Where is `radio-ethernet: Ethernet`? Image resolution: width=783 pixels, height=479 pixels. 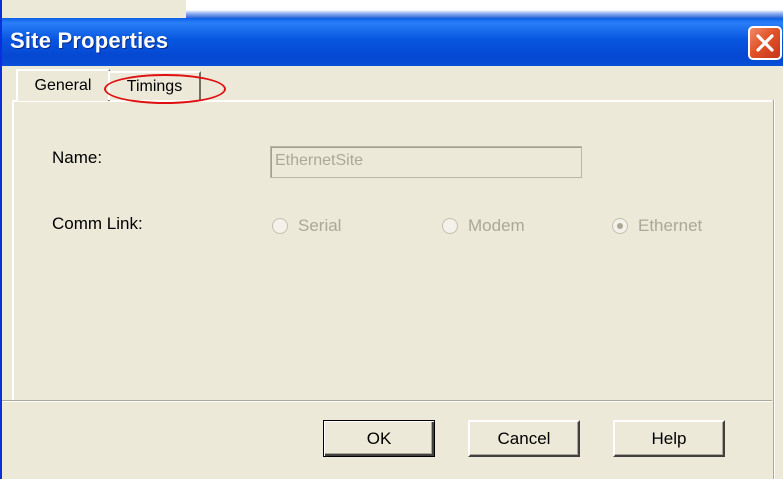 radio-ethernet: Ethernet is located at coordinates (657, 226).